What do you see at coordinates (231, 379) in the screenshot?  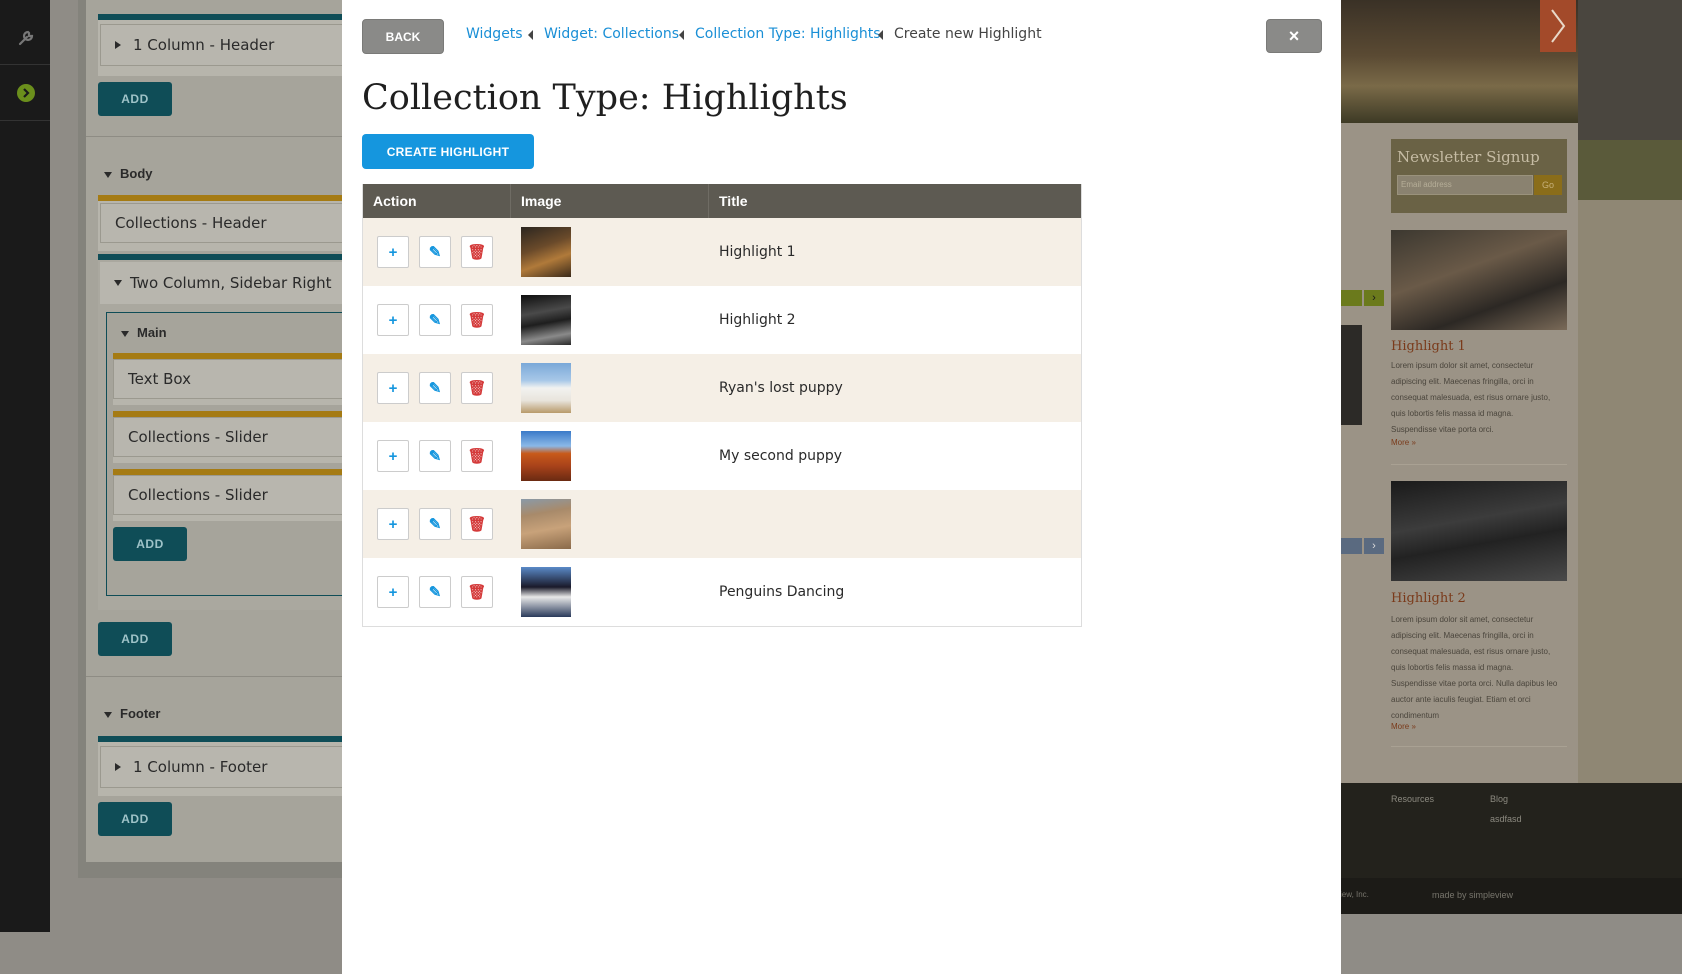 I see `block-text-box: Text Box` at bounding box center [231, 379].